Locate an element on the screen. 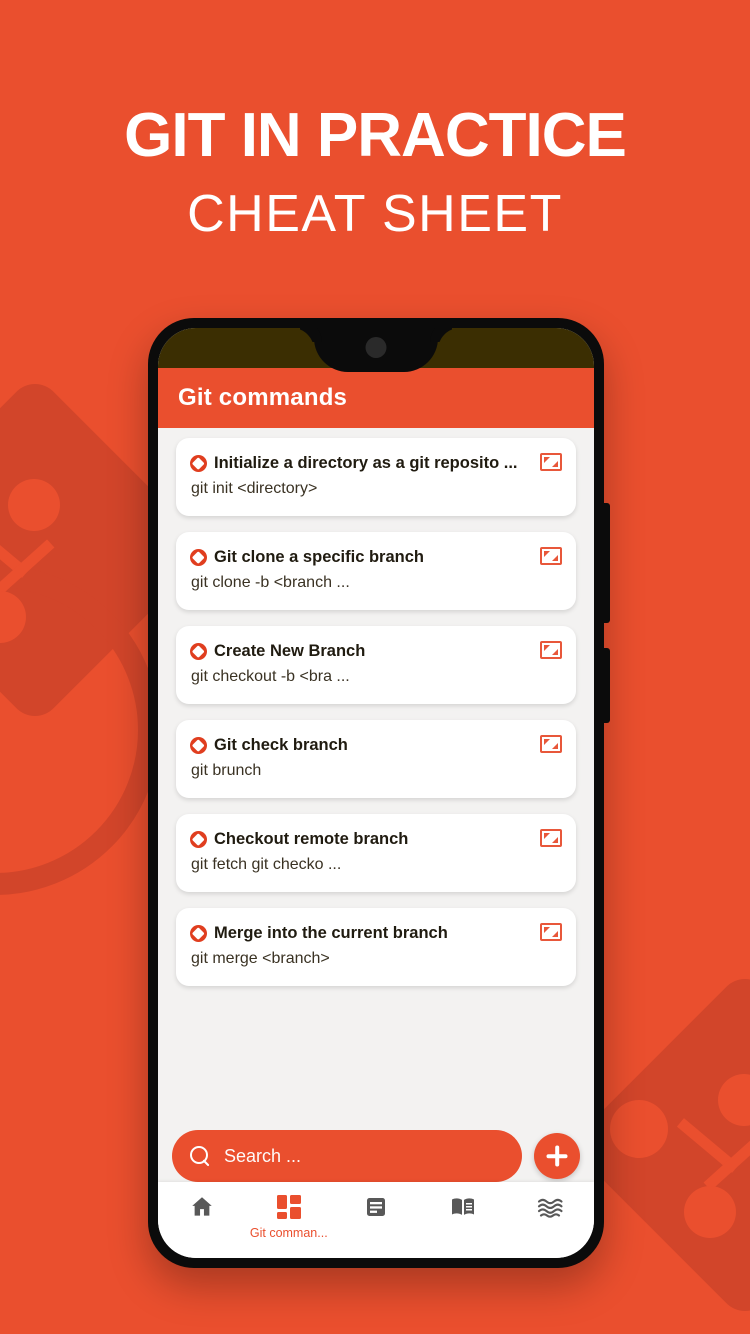 This screenshot has width=750, height=1334. page-title: Git commands is located at coordinates (263, 397).